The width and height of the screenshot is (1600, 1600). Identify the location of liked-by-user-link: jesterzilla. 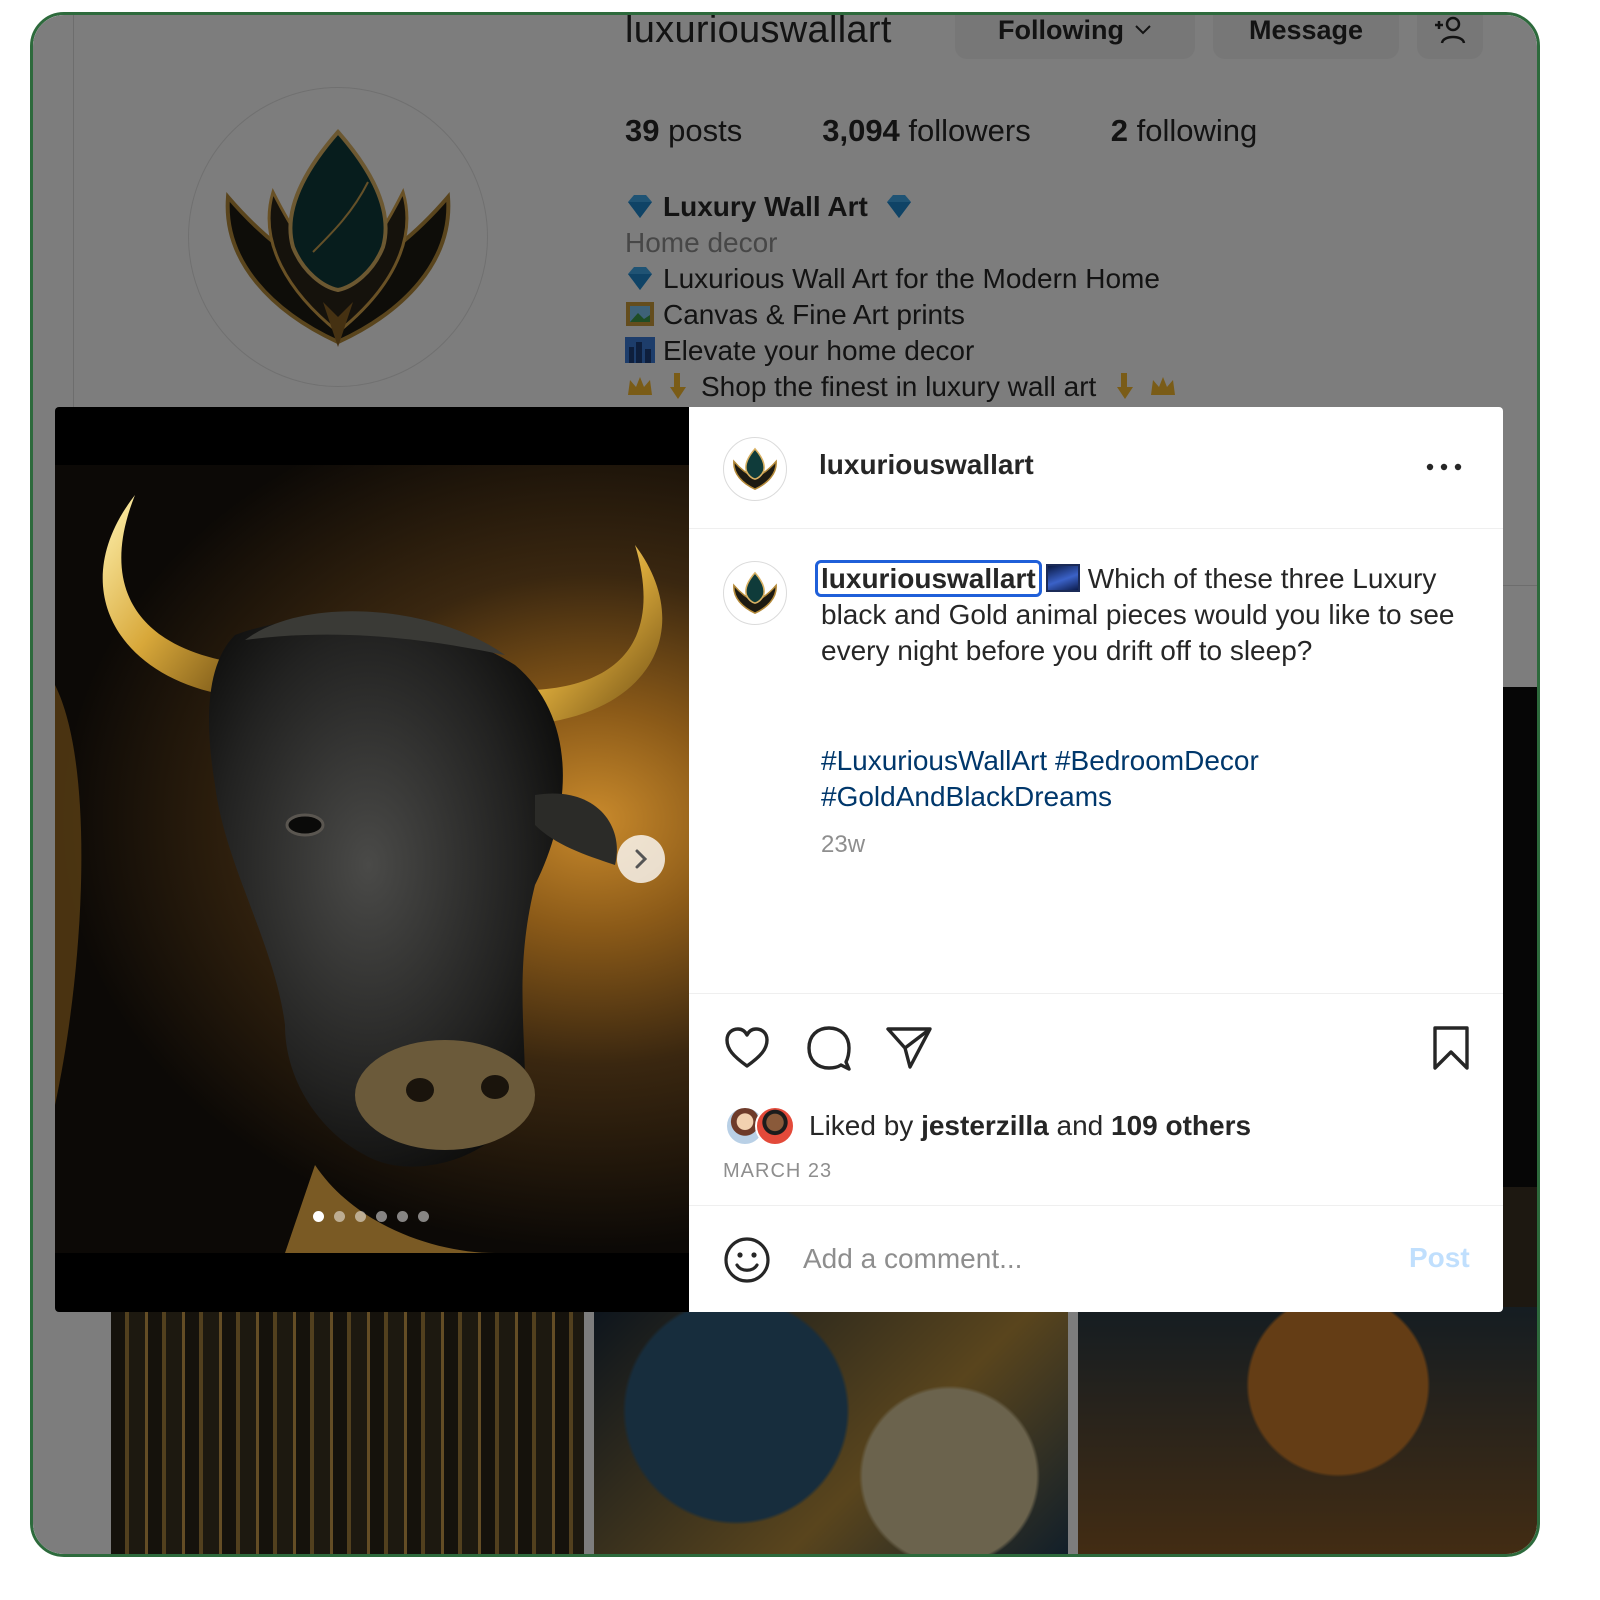
(985, 1126).